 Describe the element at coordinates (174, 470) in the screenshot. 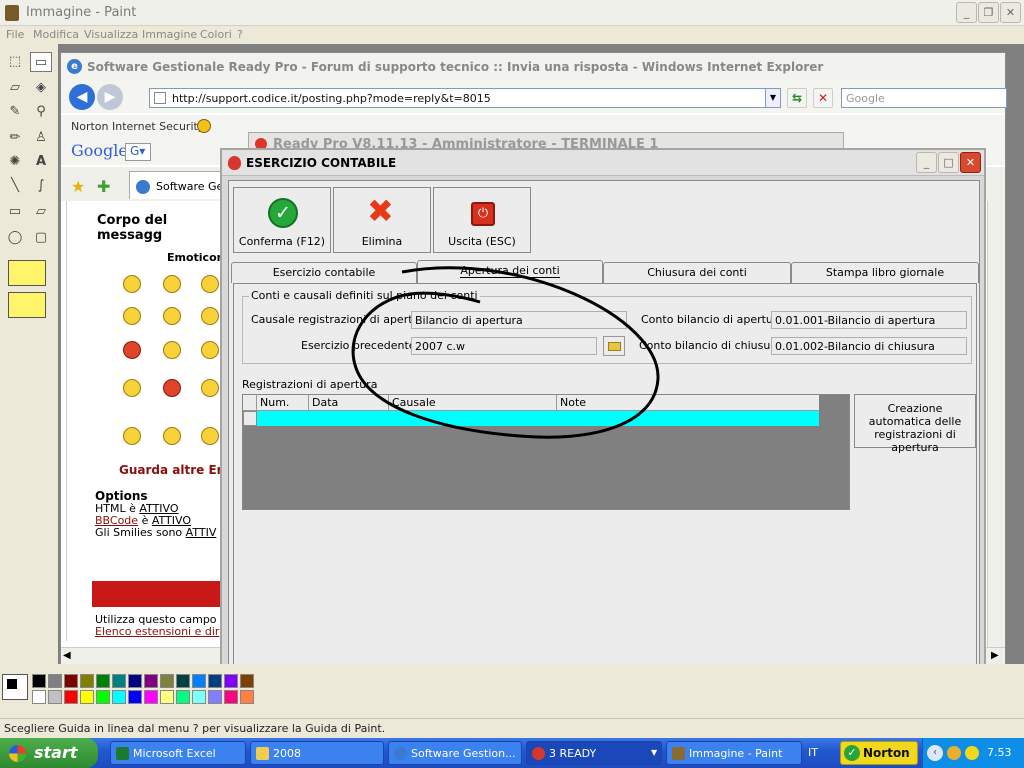

I see `more-emoticons-link: Guarda altre Em` at that location.